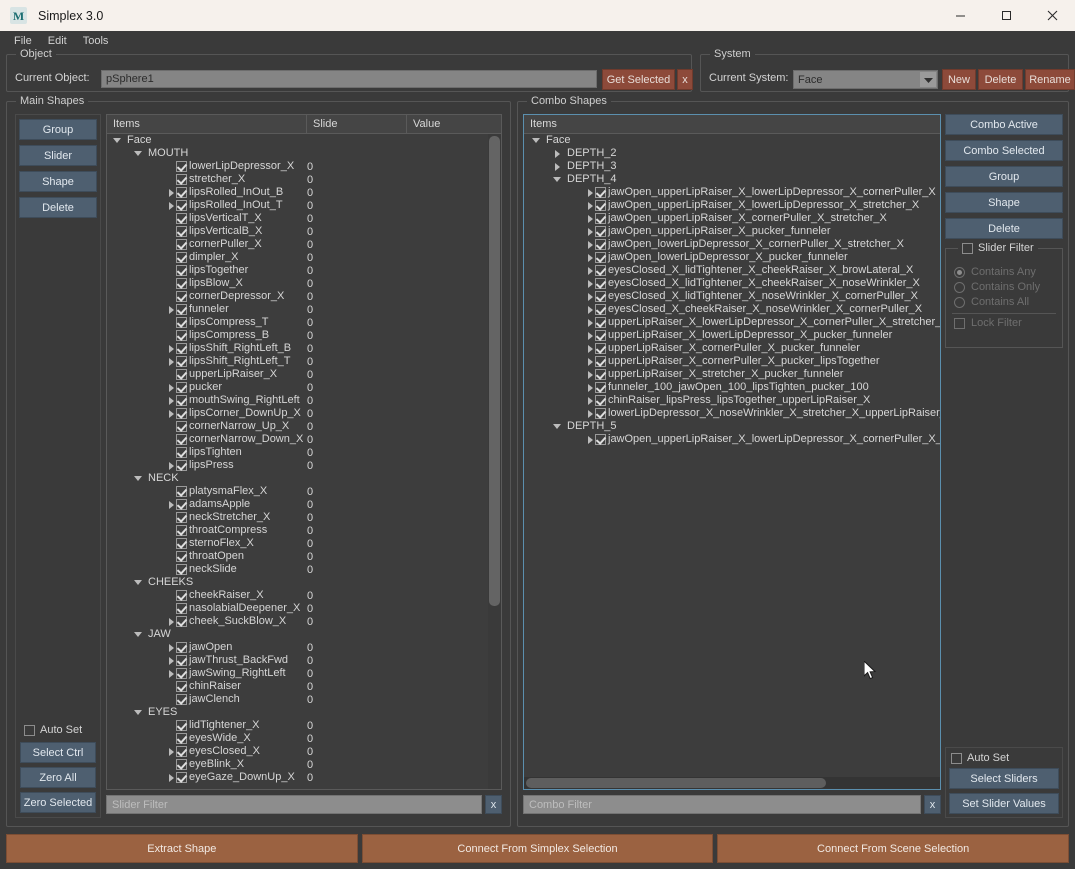  I want to click on tree-item-row: lipsTighten 0, so click(304, 452).